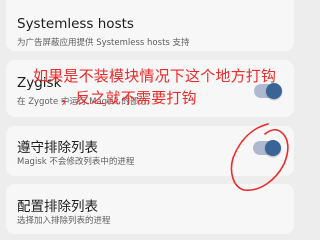 Image resolution: width=320 pixels, height=240 pixels. I want to click on systemless-hosts-subtitle: 为广告屏蔽应用提供 Systemless hosts 支持, so click(103, 43).